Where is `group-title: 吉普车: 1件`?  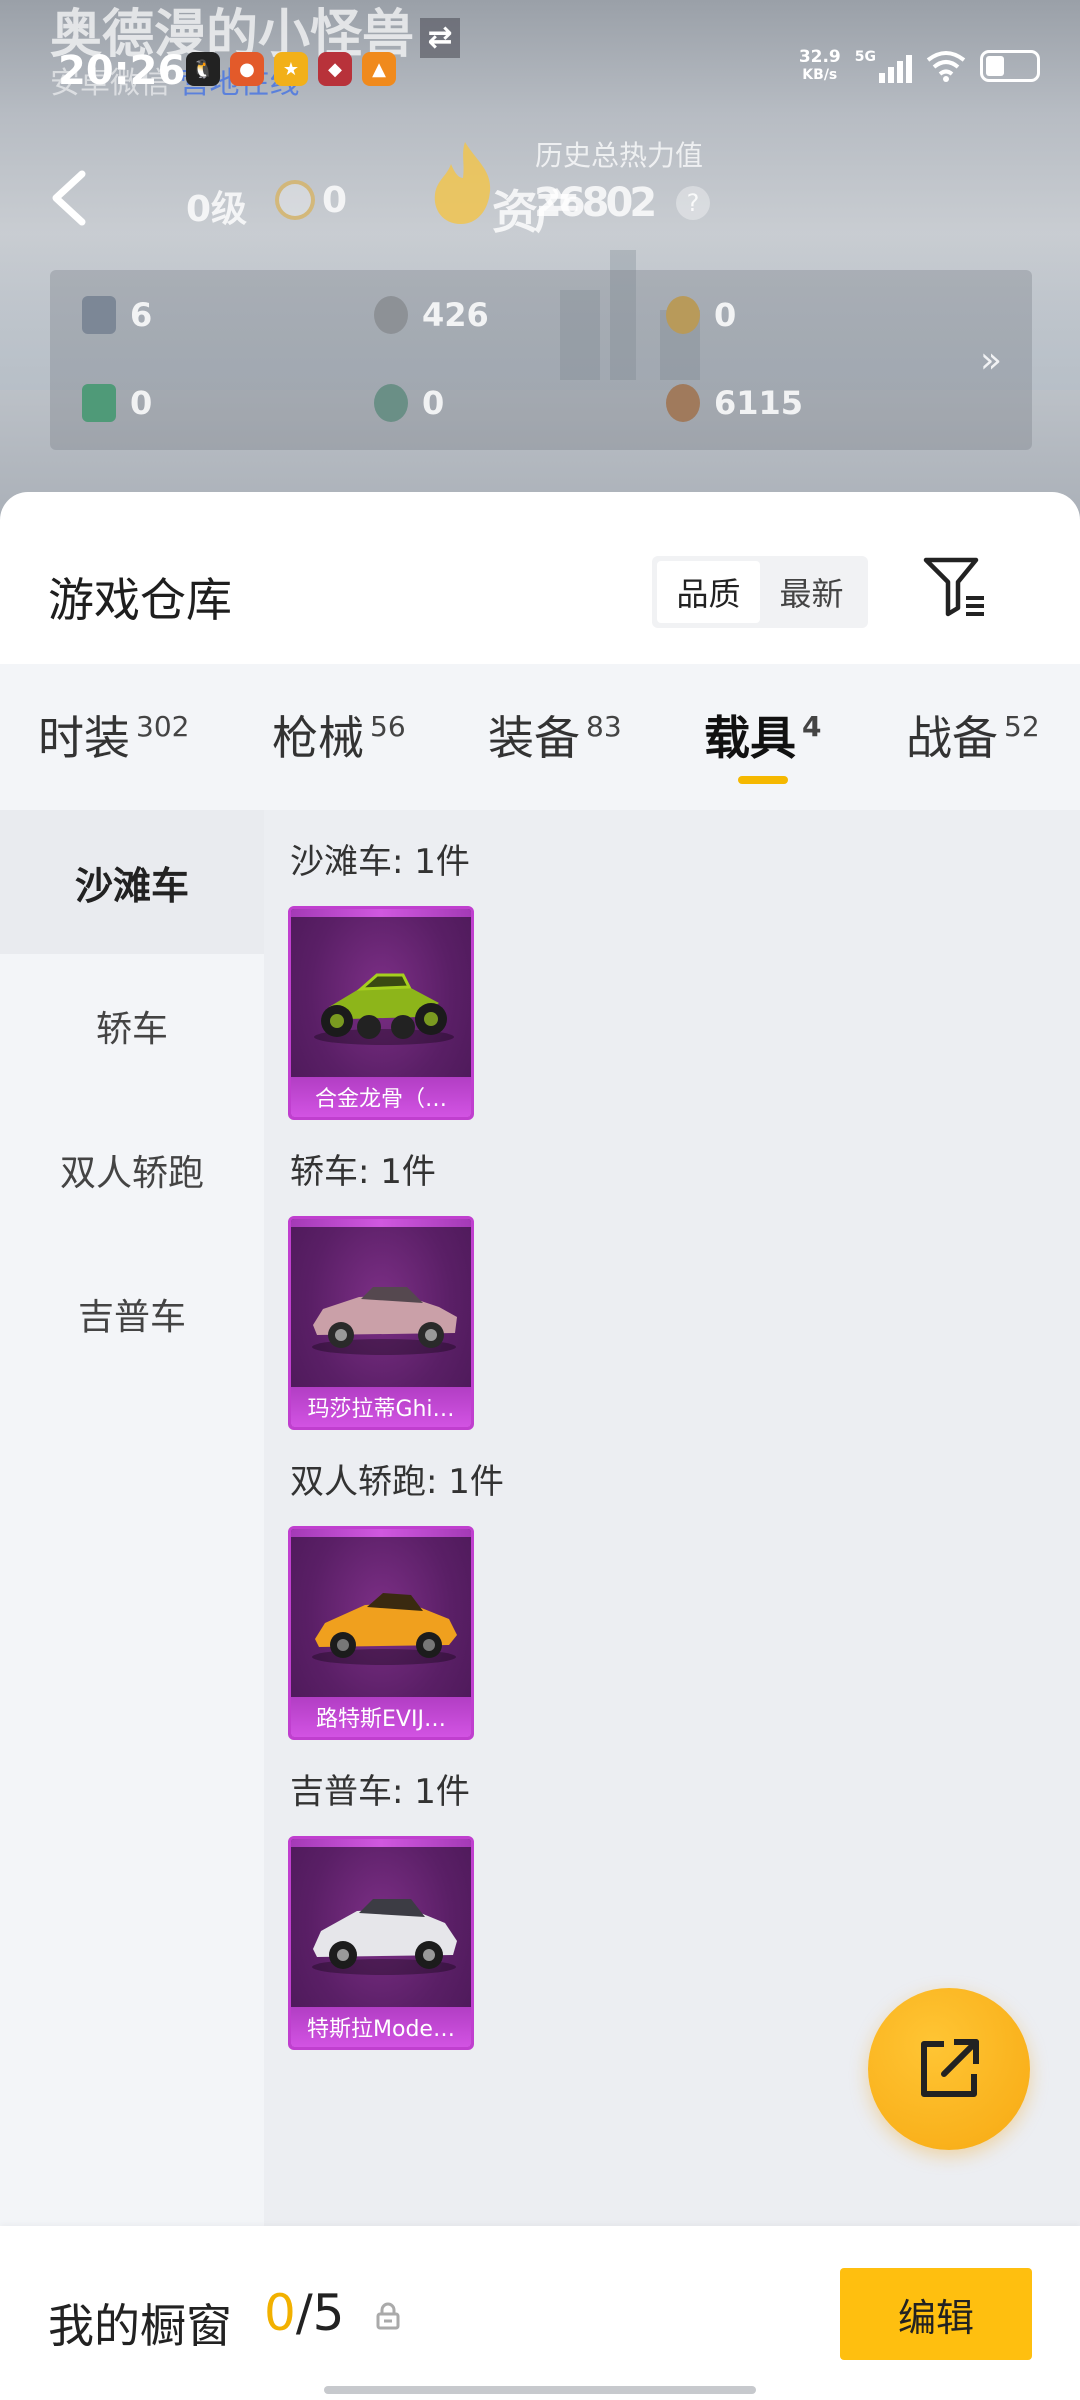 group-title: 吉普车: 1件 is located at coordinates (380, 1792).